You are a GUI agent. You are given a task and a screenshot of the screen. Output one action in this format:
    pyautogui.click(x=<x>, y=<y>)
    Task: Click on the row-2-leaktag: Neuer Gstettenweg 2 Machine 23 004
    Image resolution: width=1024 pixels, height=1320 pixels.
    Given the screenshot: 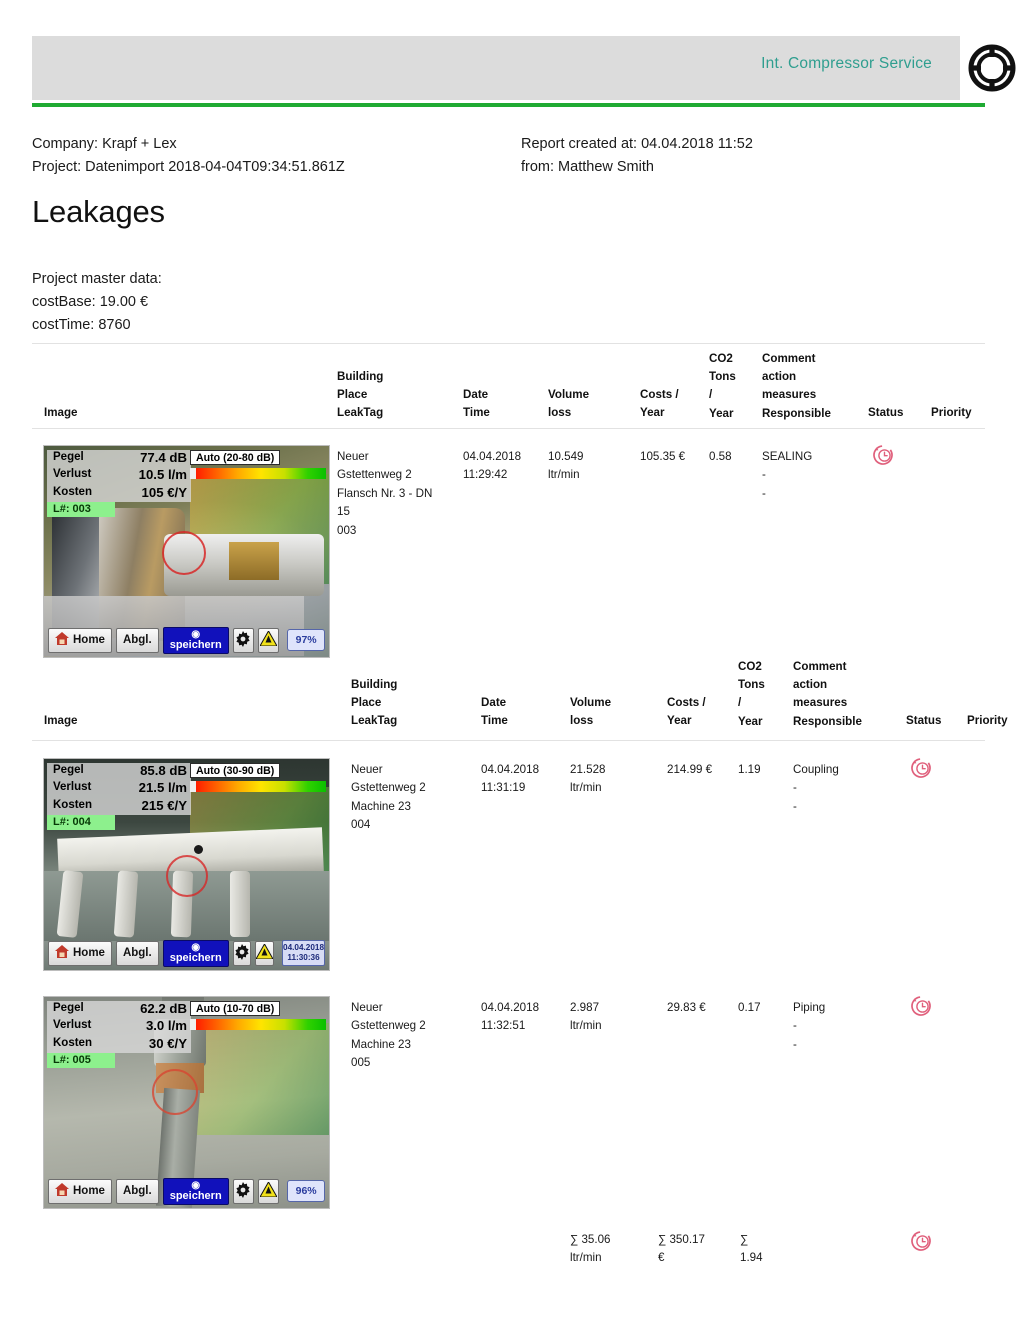 What is the action you would take?
    pyautogui.click(x=388, y=798)
    